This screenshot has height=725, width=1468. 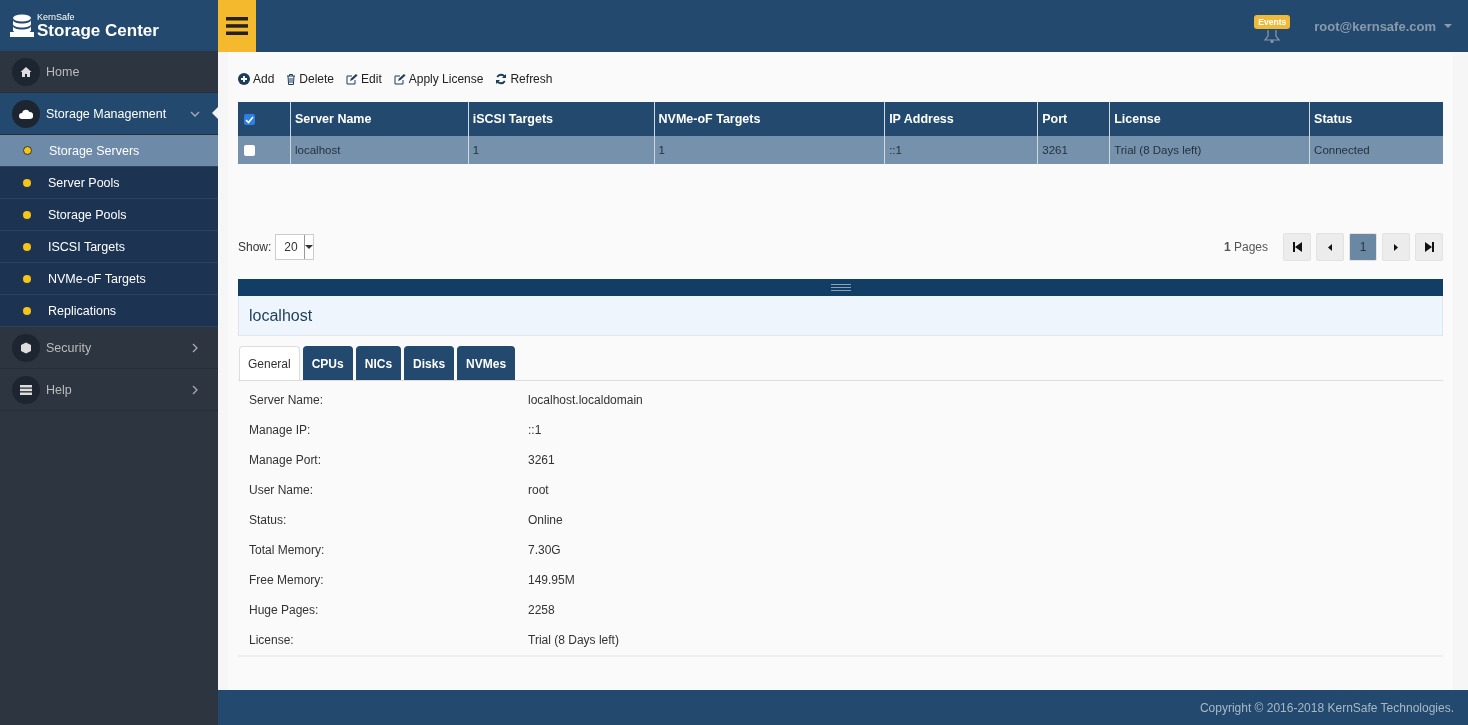 I want to click on details-title: localhost, so click(x=840, y=316).